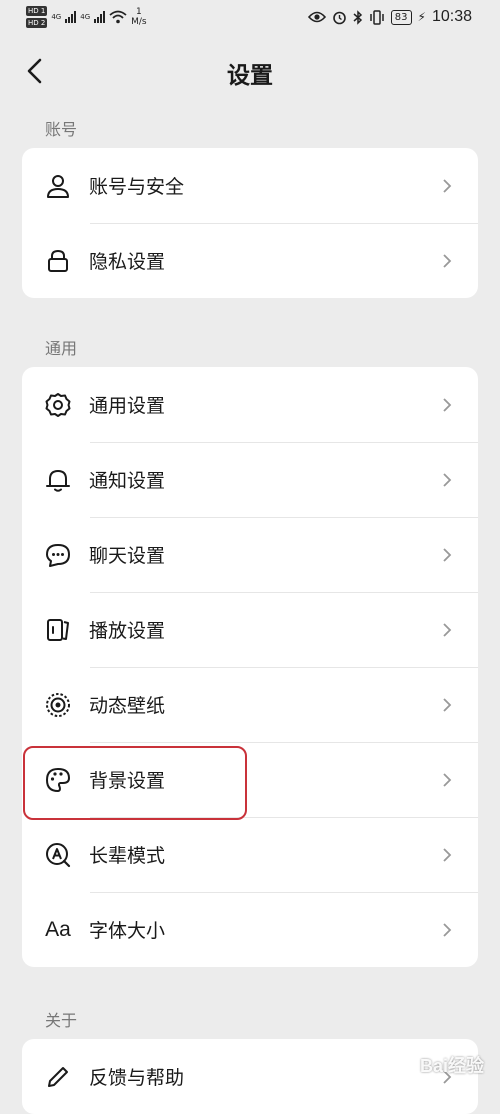 The image size is (500, 1114). What do you see at coordinates (118, 17) in the screenshot?
I see `wifi-icon` at bounding box center [118, 17].